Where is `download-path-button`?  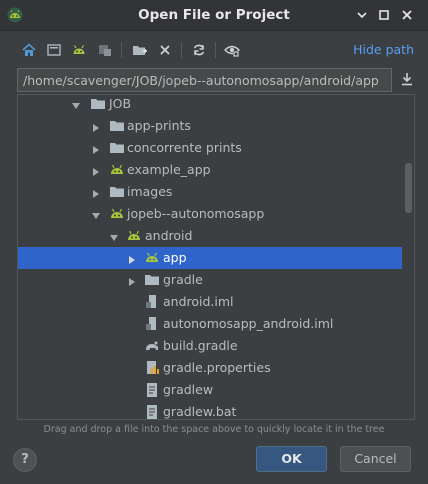
download-path-button is located at coordinates (407, 79).